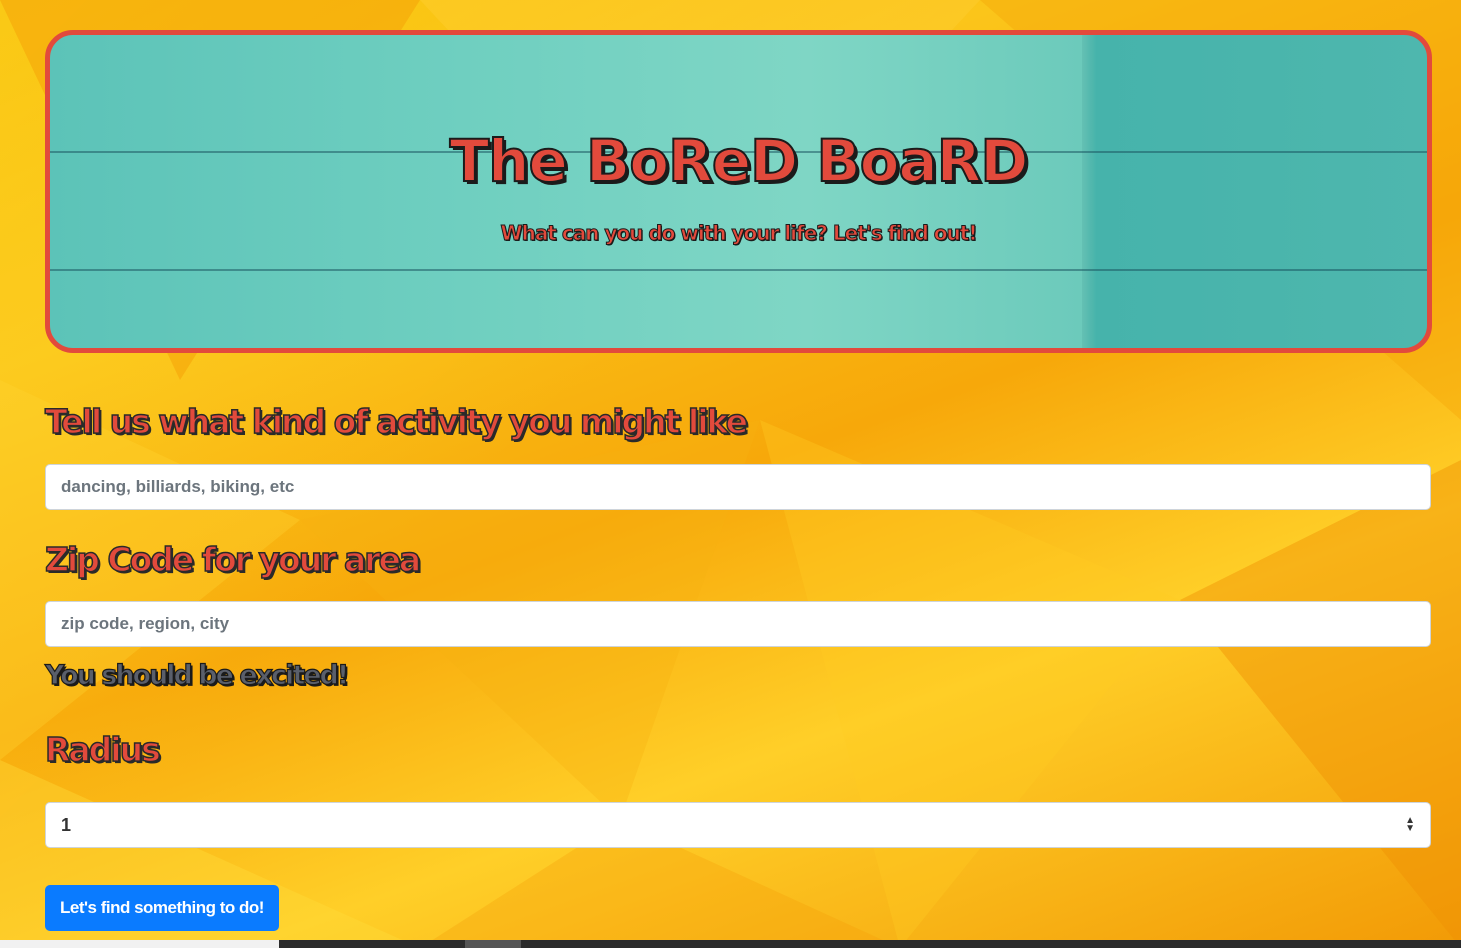 Image resolution: width=1461 pixels, height=948 pixels. I want to click on scrollbar-corner, so click(139, 944).